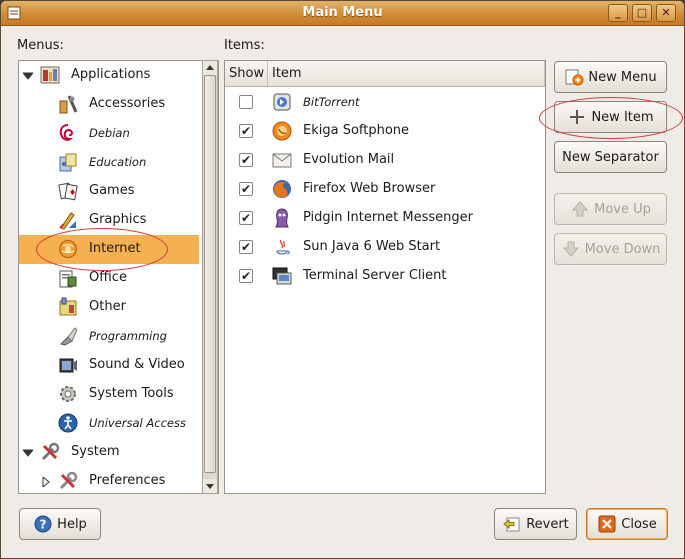  Describe the element at coordinates (639, 524) in the screenshot. I see `close-label: Close` at that location.